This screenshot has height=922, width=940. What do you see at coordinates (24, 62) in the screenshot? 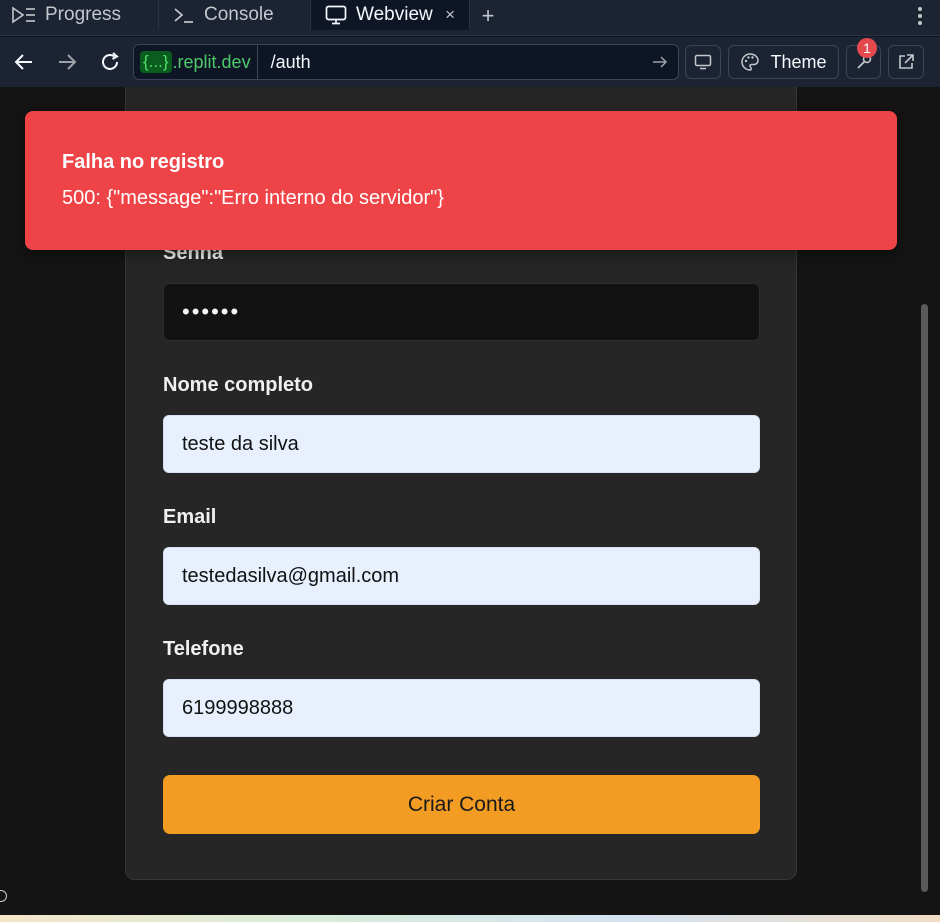
I see `back-icon` at bounding box center [24, 62].